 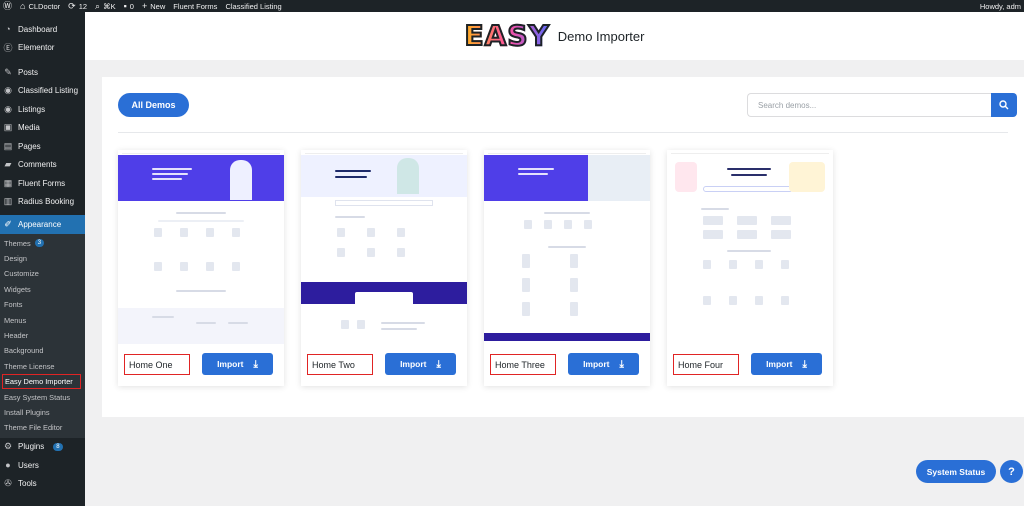 What do you see at coordinates (42, 165) in the screenshot?
I see `sidebar-item-comments: ▰ Comments` at bounding box center [42, 165].